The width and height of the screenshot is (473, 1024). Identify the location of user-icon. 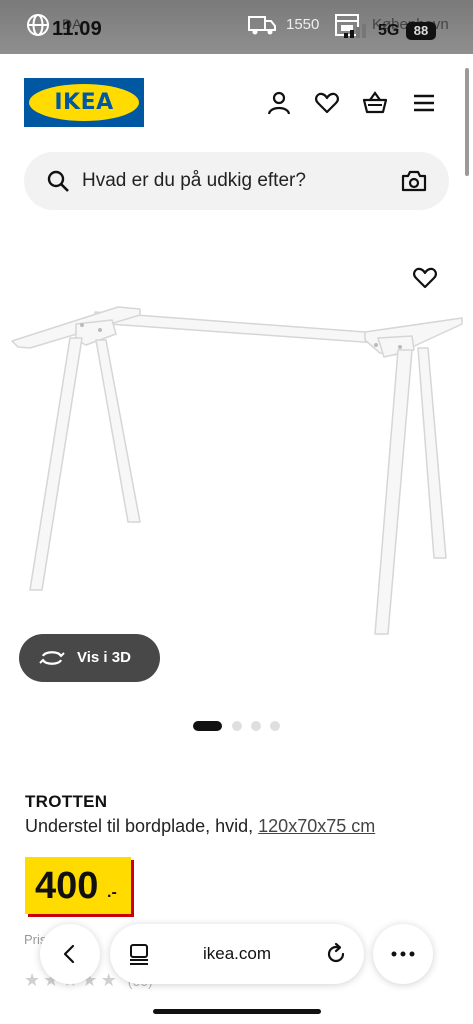
(279, 103).